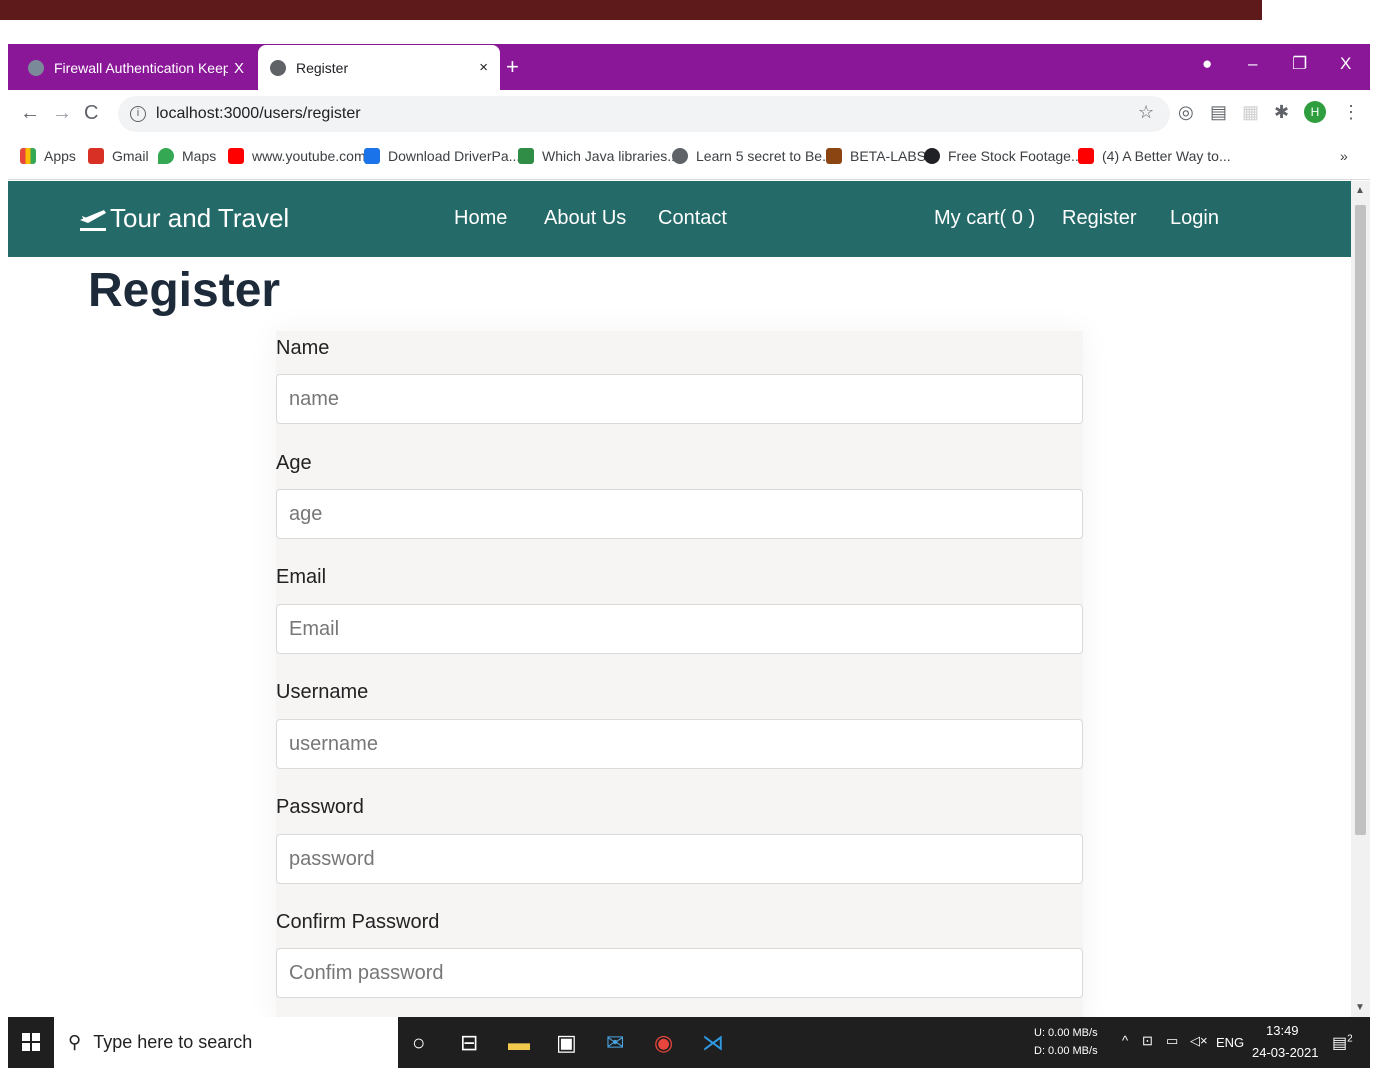  Describe the element at coordinates (679, 629) in the screenshot. I see `email-input` at that location.